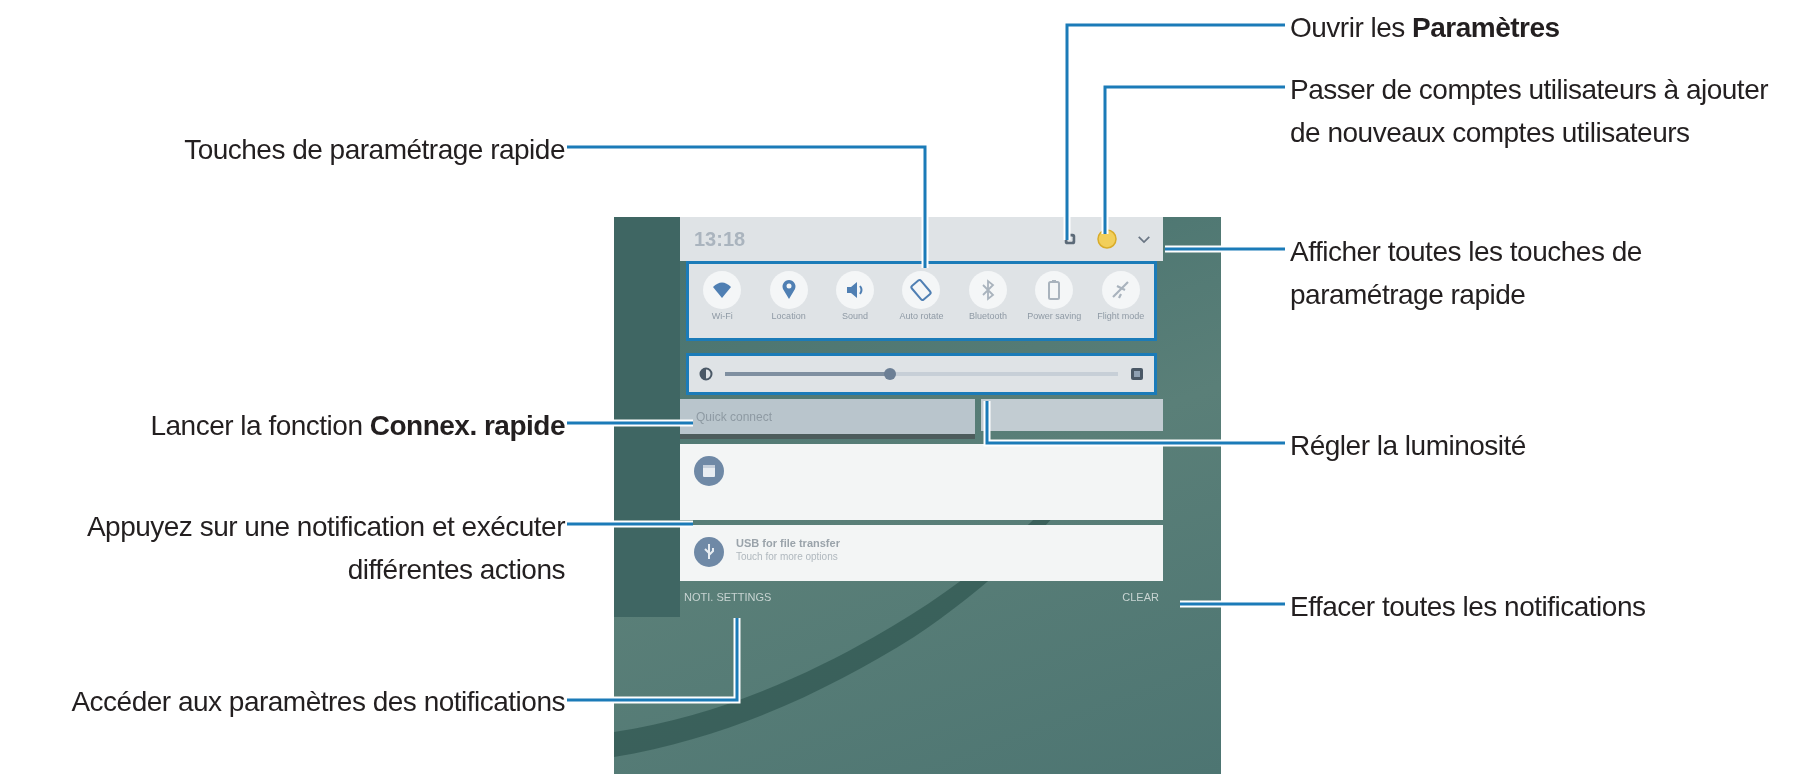 Image resolution: width=1814 pixels, height=774 pixels. I want to click on wifi-toggle-icon, so click(722, 290).